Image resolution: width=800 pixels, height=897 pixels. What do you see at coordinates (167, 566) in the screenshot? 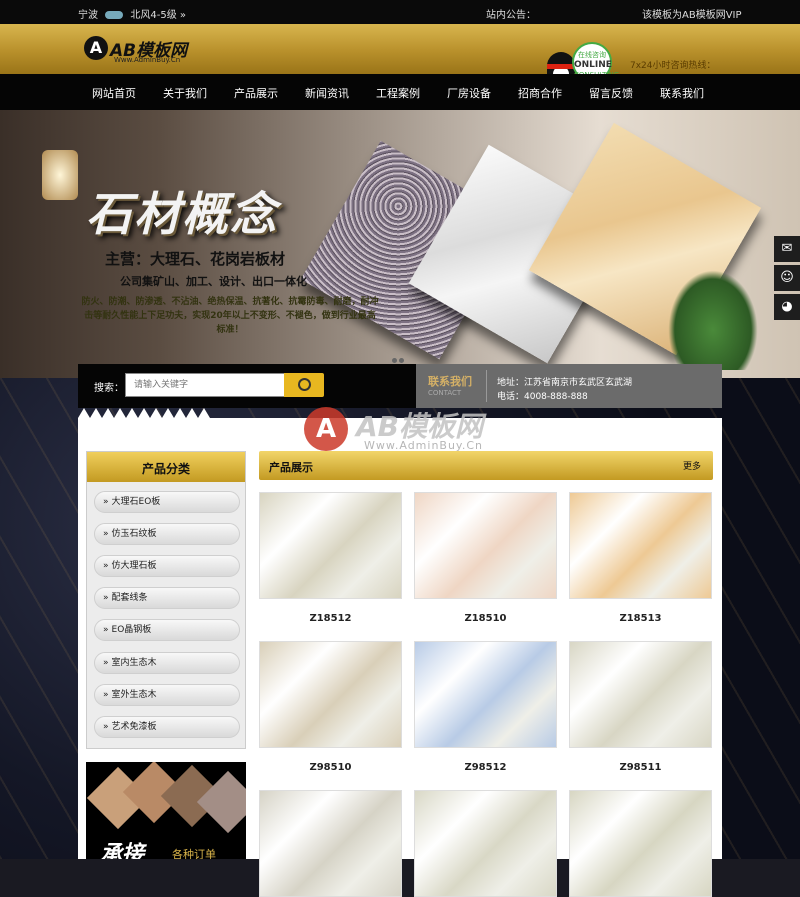
I see `category-item: 仿大理石板` at bounding box center [167, 566].